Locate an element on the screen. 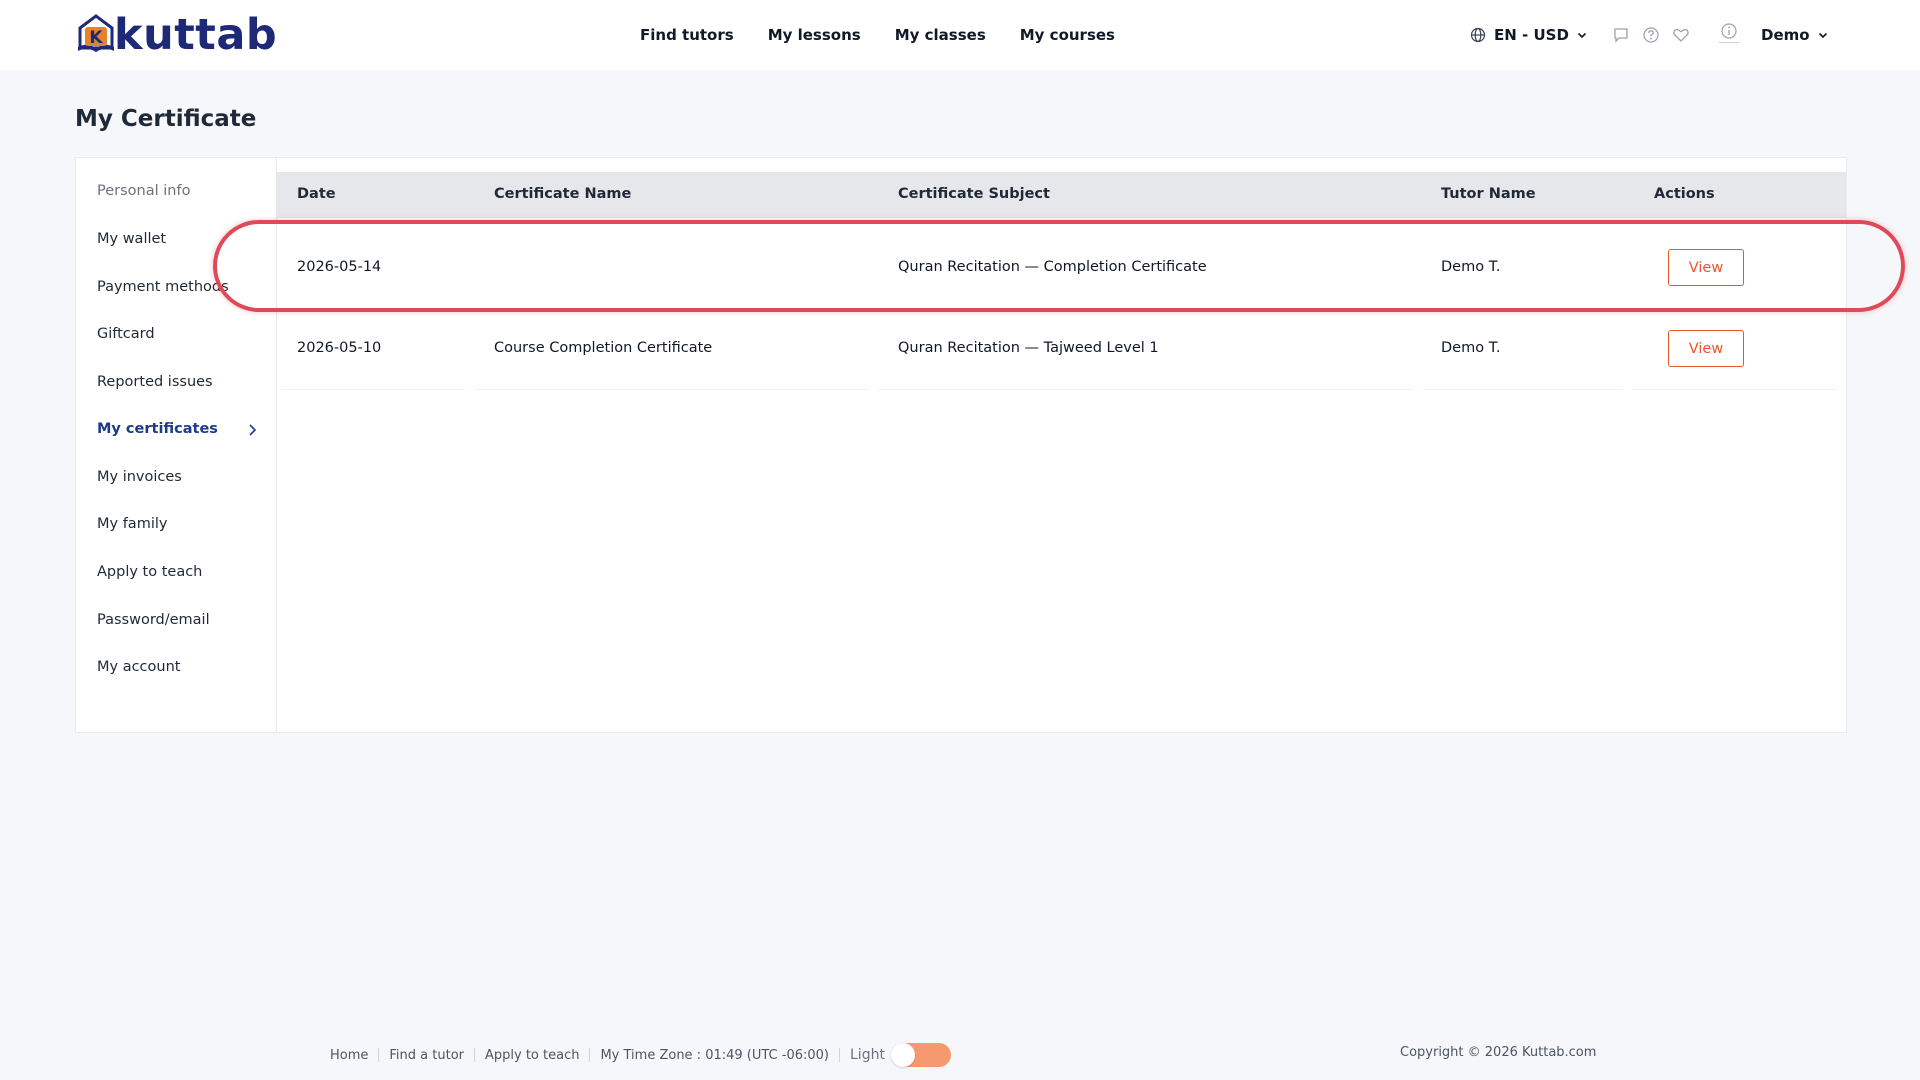  sidebar-item-payment-methods: Payment methods is located at coordinates (163, 287).